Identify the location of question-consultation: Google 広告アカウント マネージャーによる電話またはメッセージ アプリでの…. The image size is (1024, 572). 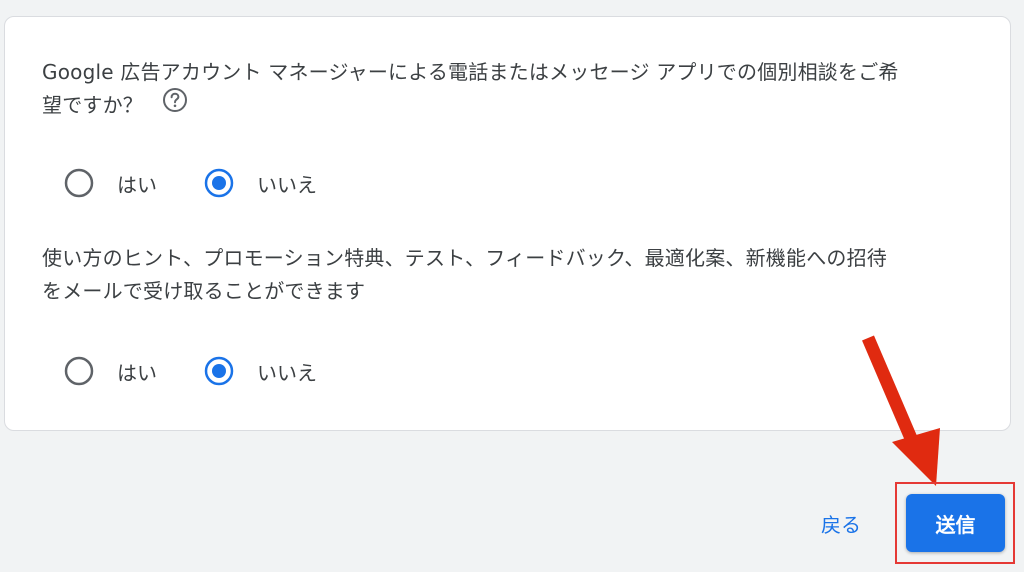
(509, 89).